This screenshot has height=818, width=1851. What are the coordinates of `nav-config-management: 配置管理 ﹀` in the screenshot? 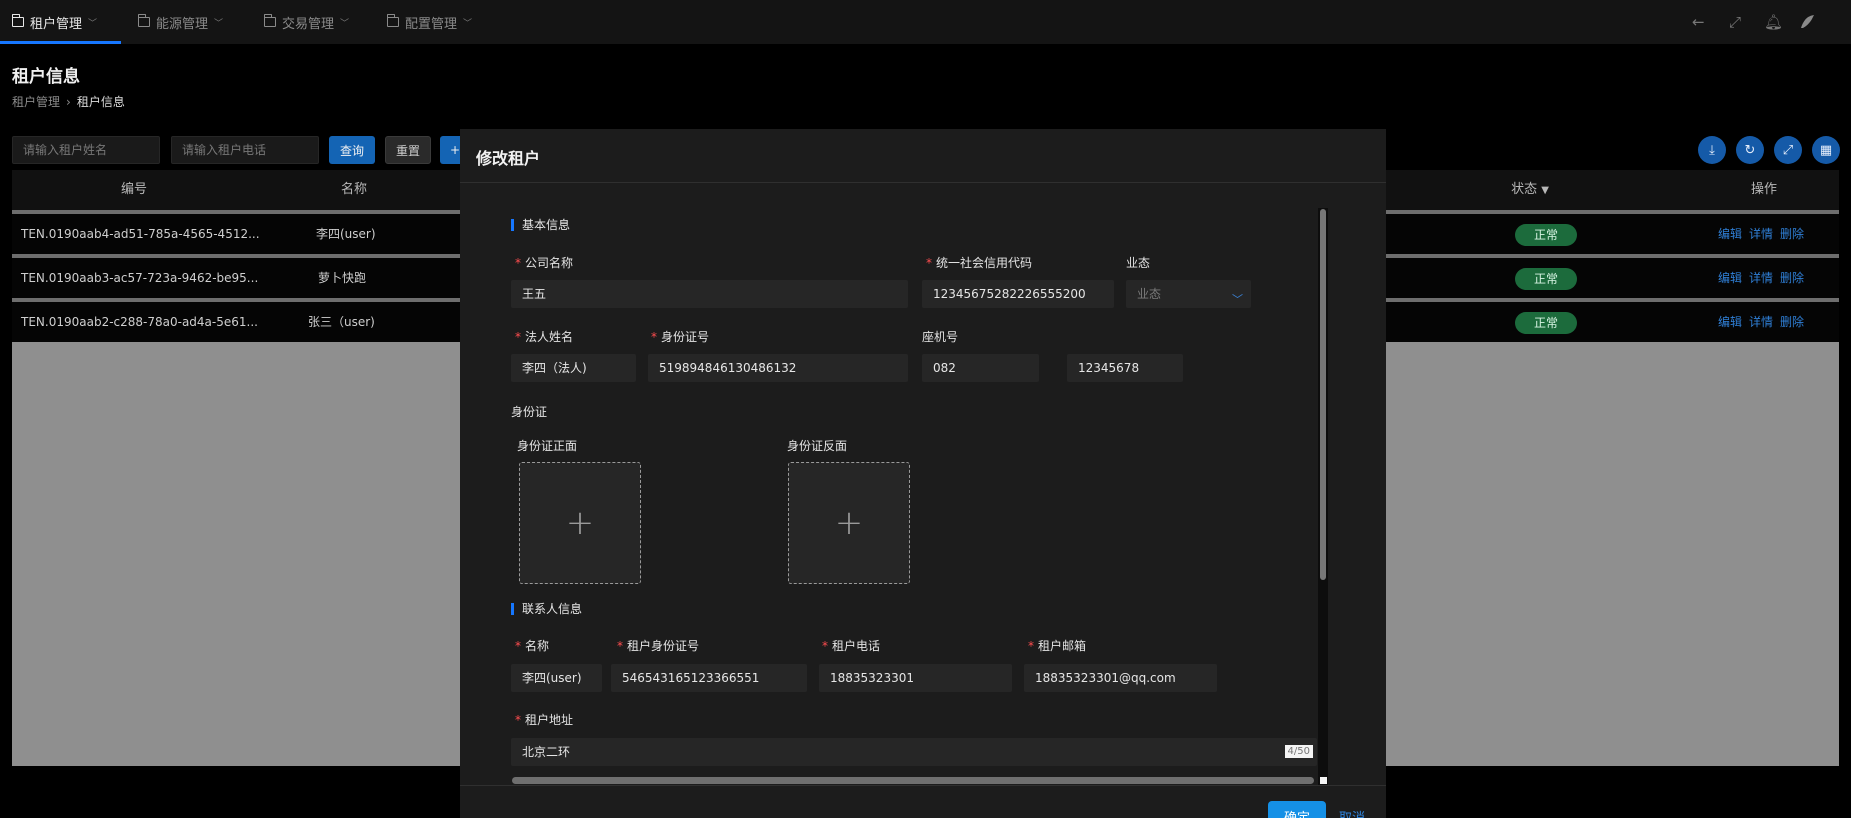 It's located at (429, 22).